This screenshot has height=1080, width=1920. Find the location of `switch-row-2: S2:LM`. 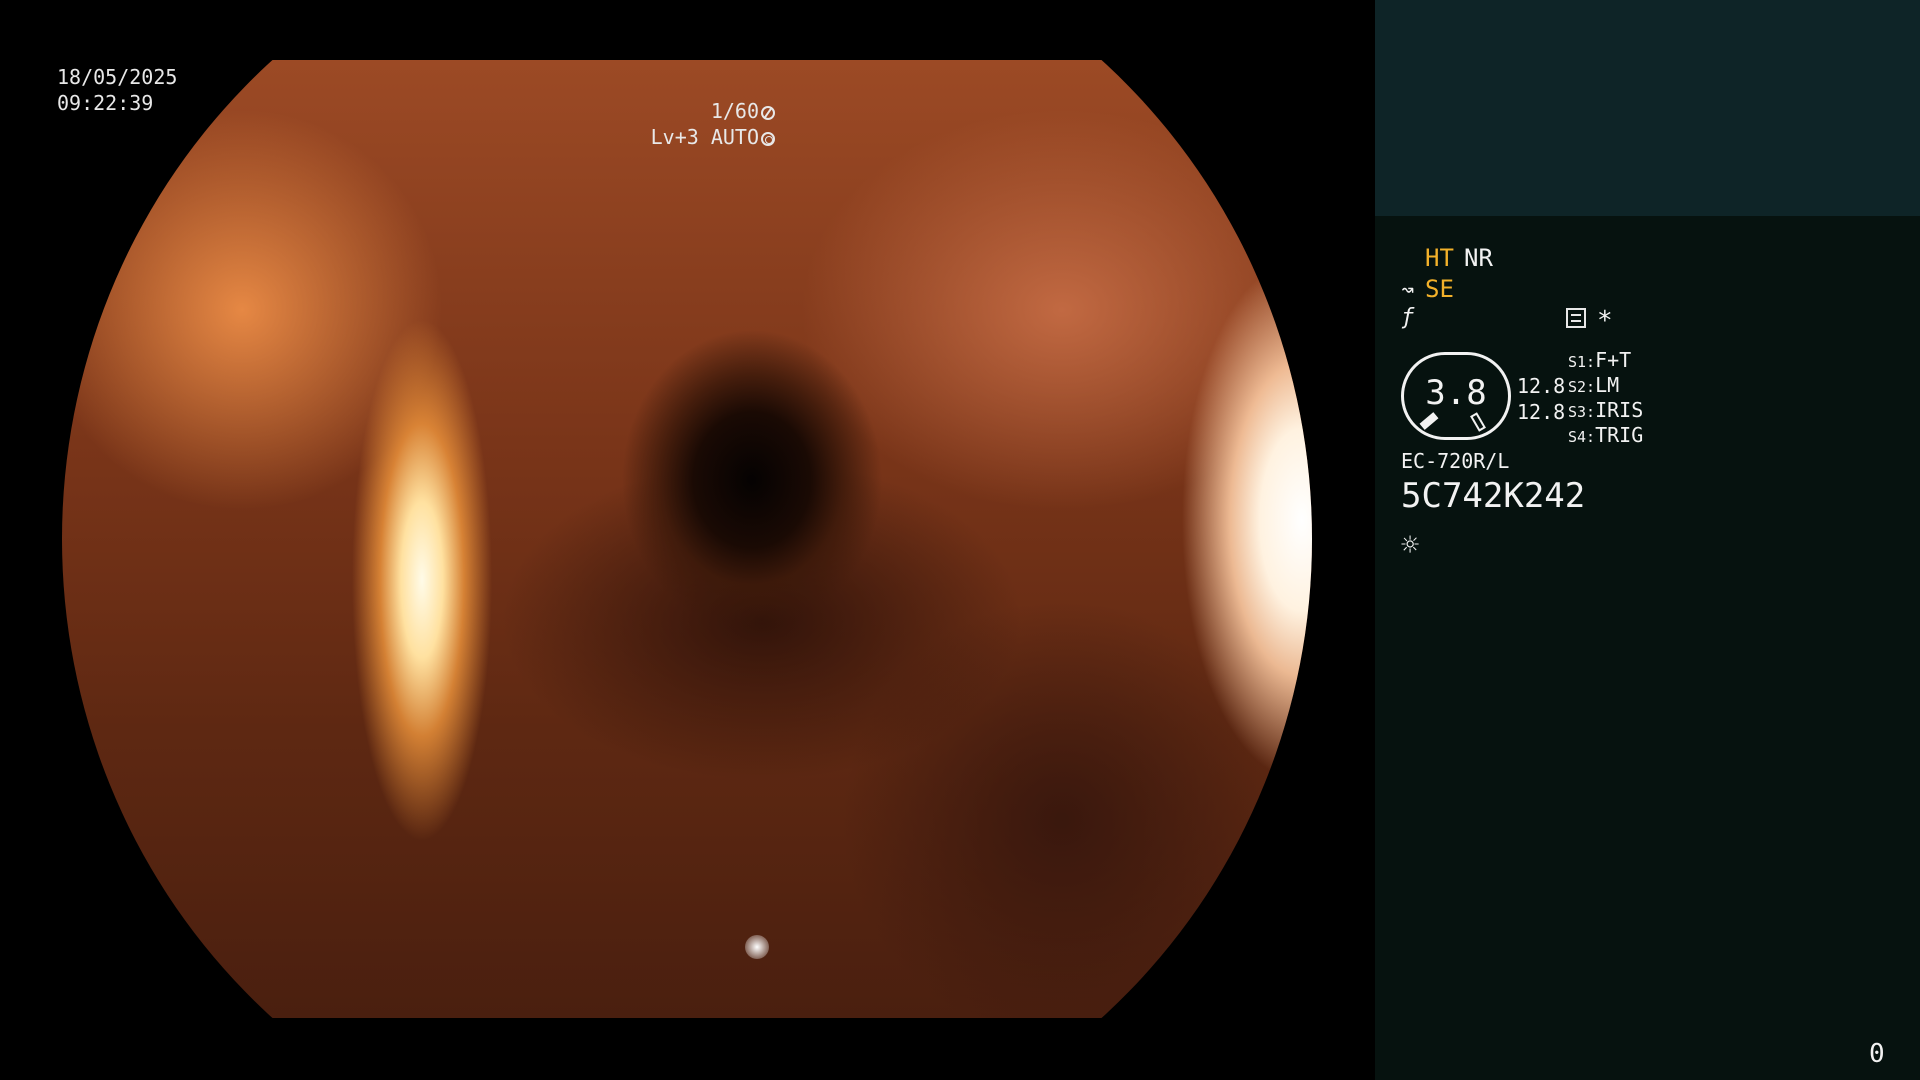

switch-row-2: S2:LM is located at coordinates (1593, 385).